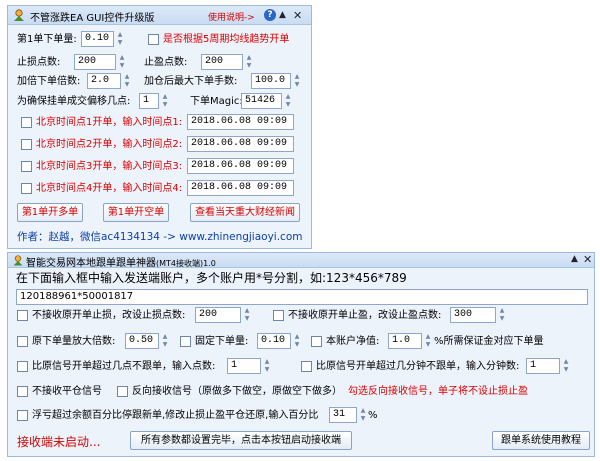 The height and width of the screenshot is (461, 600). What do you see at coordinates (22, 415) in the screenshot?
I see `float-checkbox` at bounding box center [22, 415].